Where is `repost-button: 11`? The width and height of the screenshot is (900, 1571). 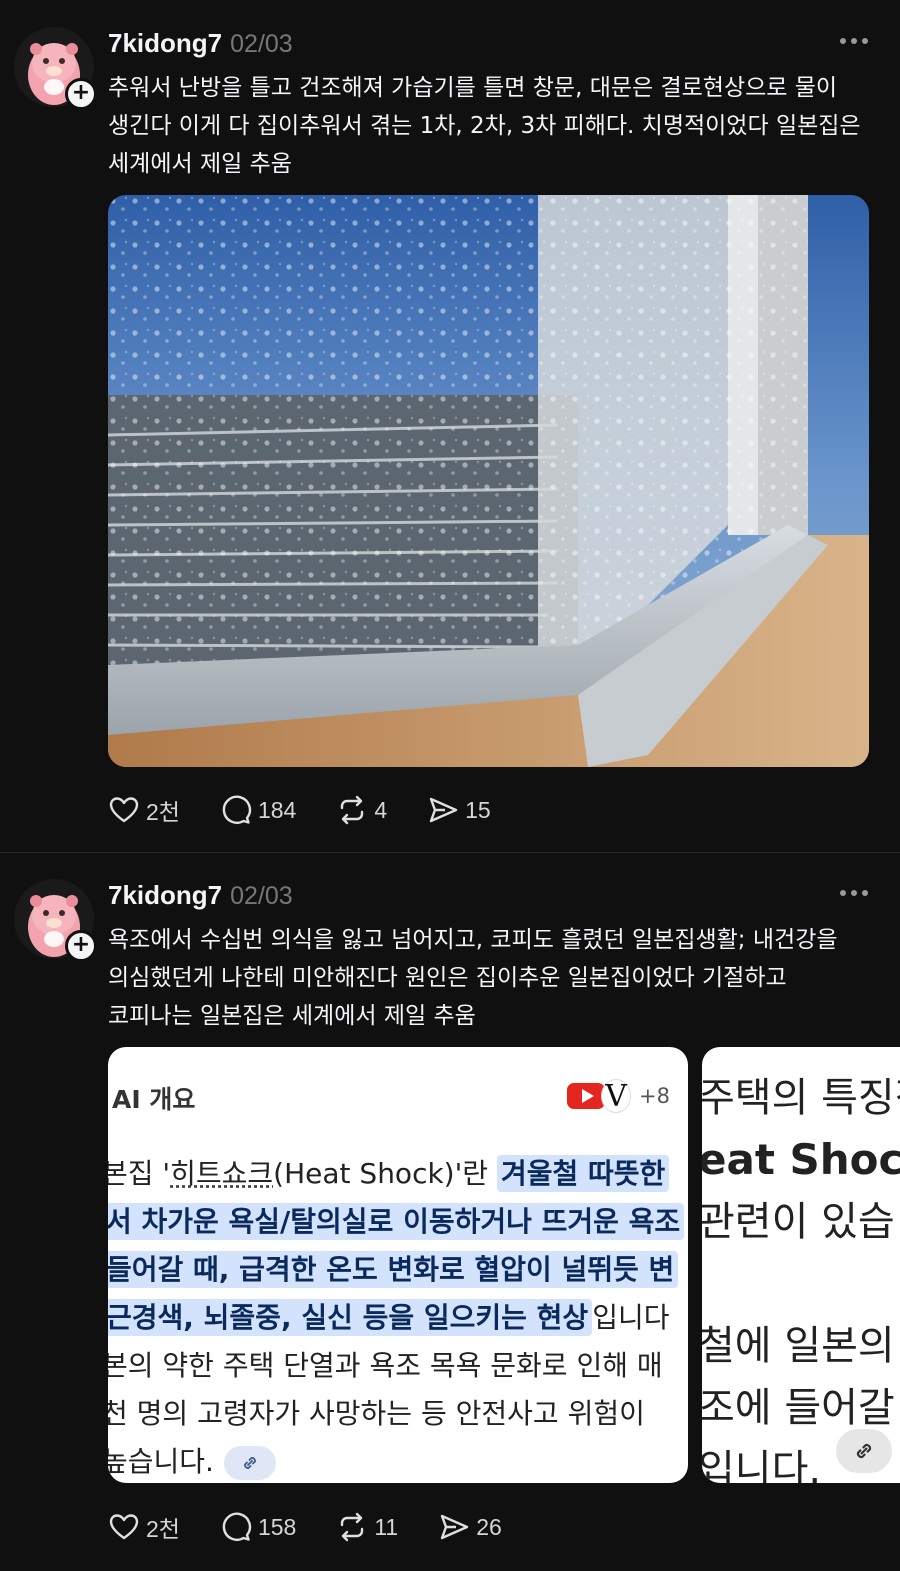 repost-button: 11 is located at coordinates (367, 1527).